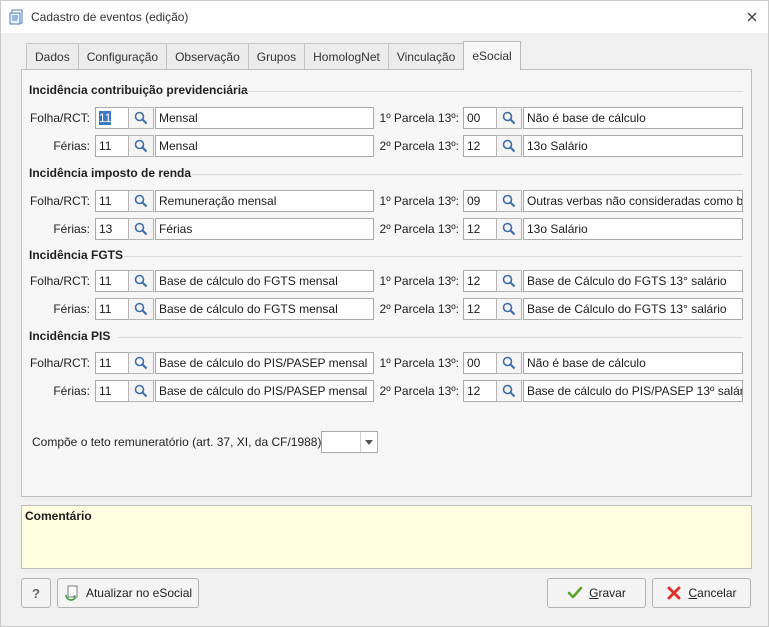  Describe the element at coordinates (112, 309) in the screenshot. I see `fgts-ferias-code-input: 11` at that location.